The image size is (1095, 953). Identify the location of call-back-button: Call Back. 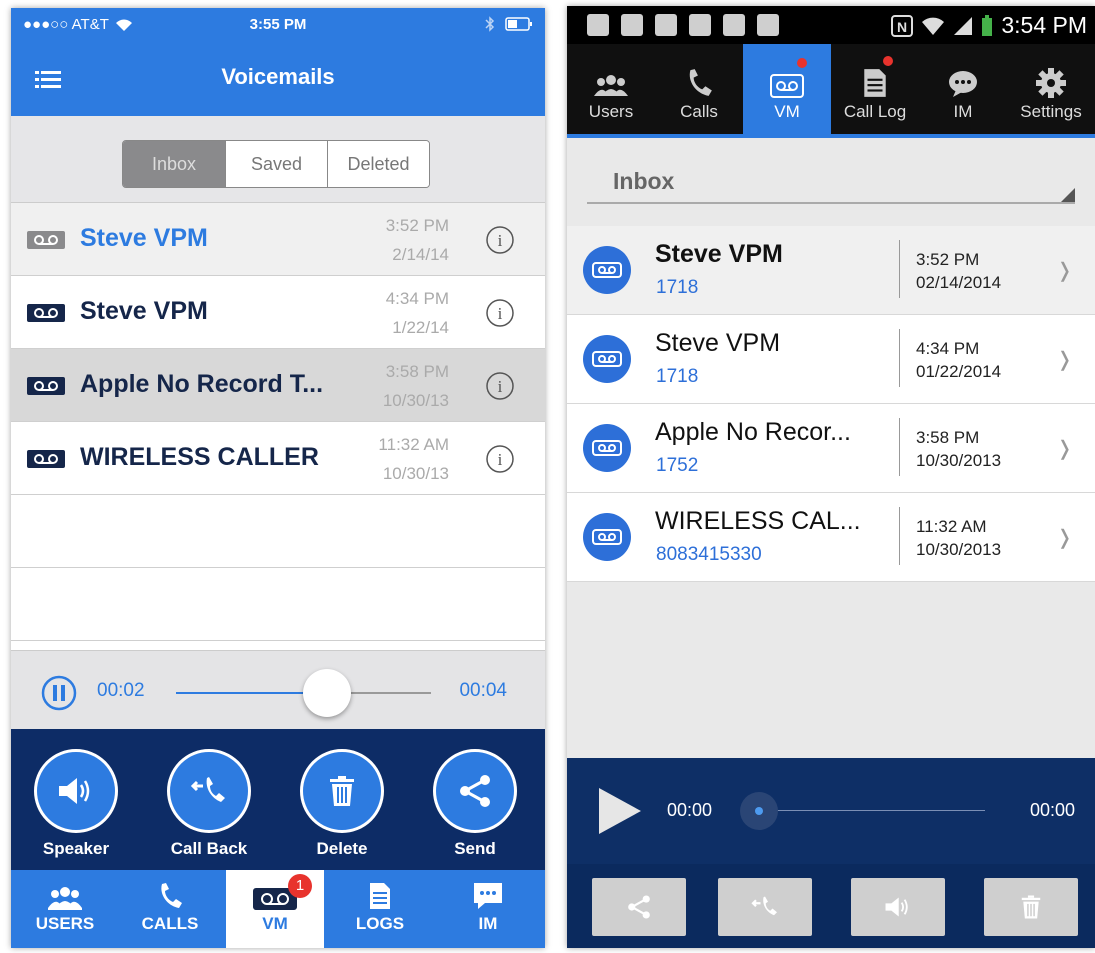
(209, 804).